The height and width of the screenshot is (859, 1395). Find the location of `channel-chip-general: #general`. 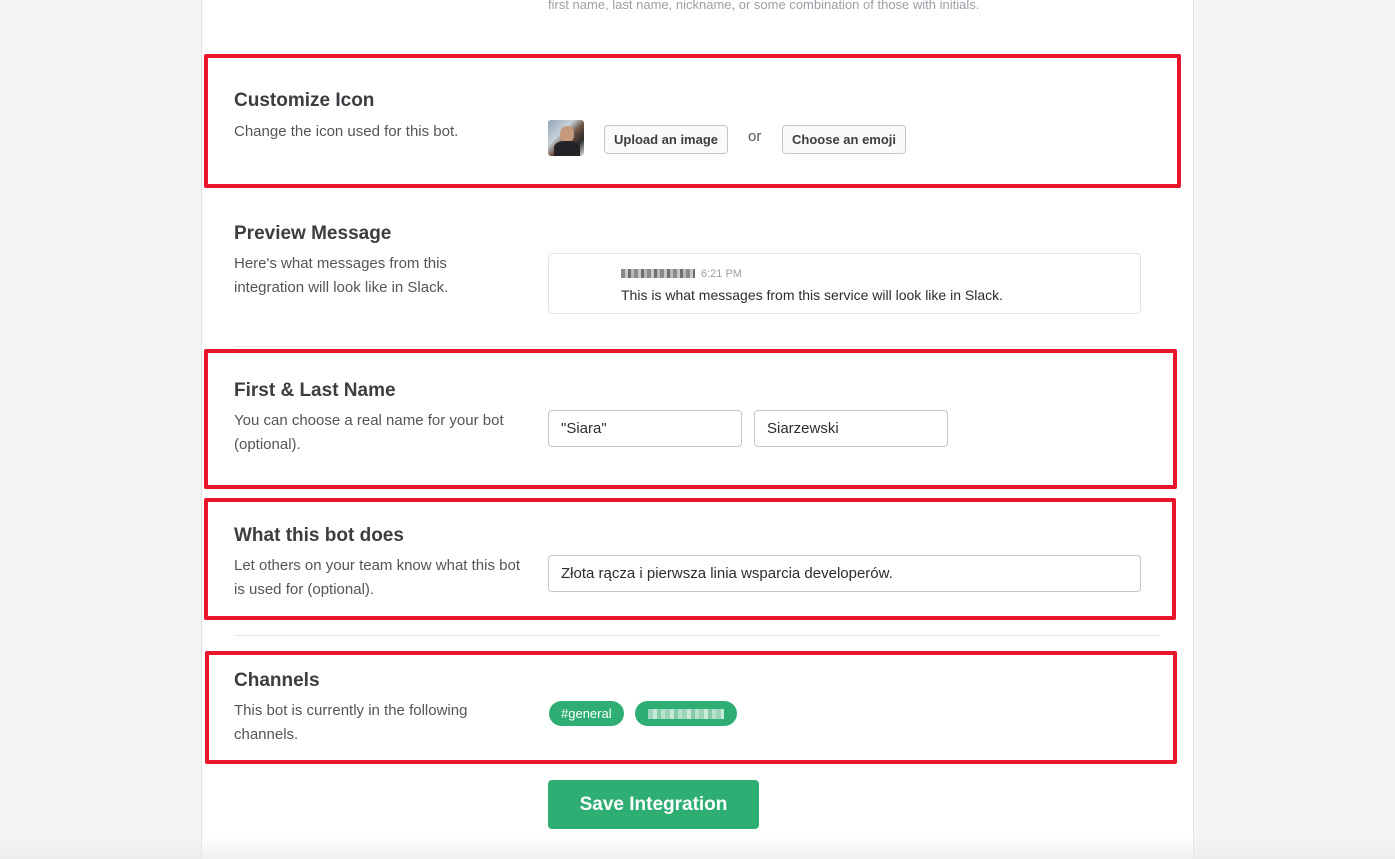

channel-chip-general: #general is located at coordinates (586, 713).